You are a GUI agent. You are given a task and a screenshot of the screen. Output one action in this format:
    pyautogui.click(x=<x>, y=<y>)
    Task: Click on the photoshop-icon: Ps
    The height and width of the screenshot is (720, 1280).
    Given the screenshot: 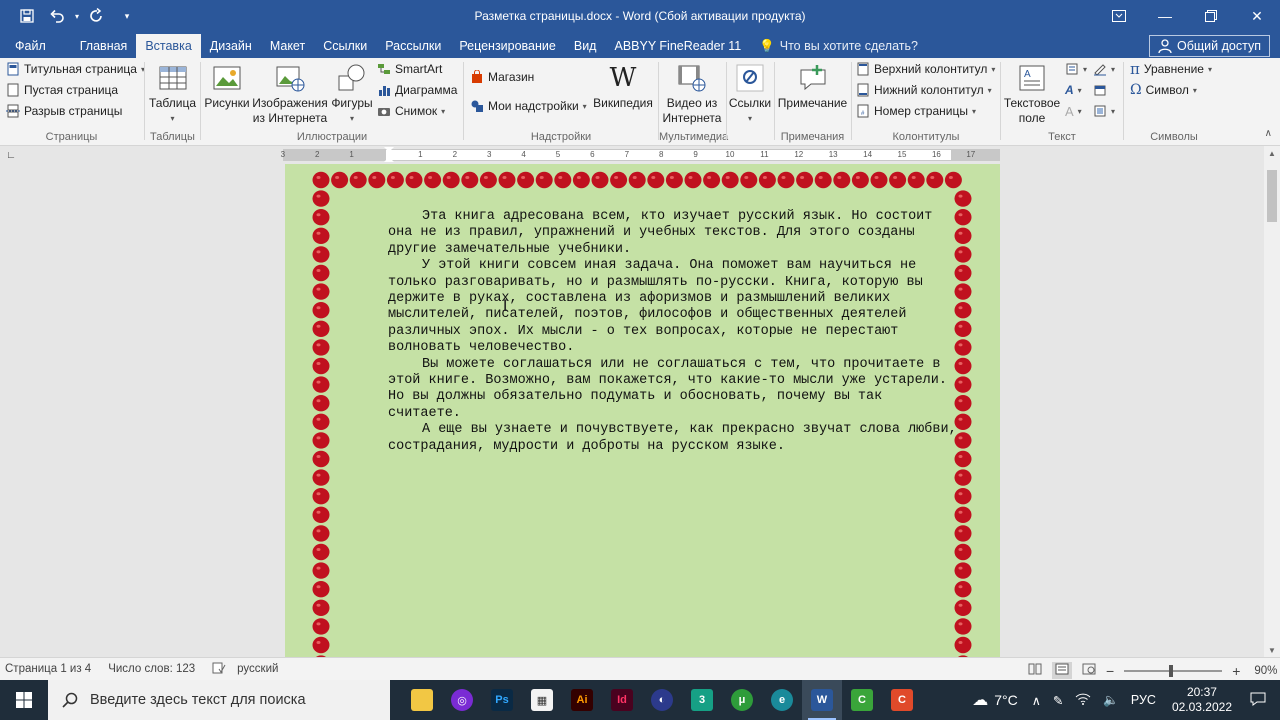 What is the action you would take?
    pyautogui.click(x=502, y=700)
    